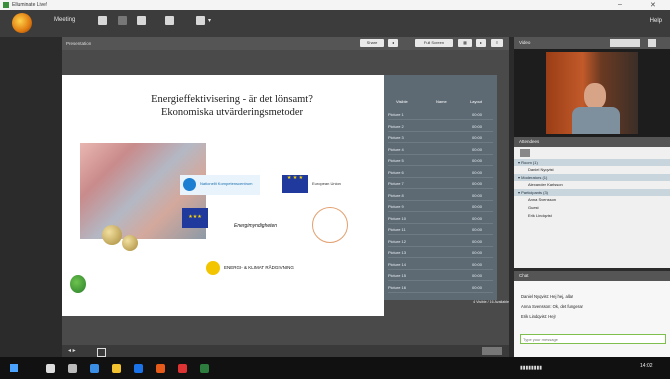  I want to click on attendee-icon, so click(525, 153).